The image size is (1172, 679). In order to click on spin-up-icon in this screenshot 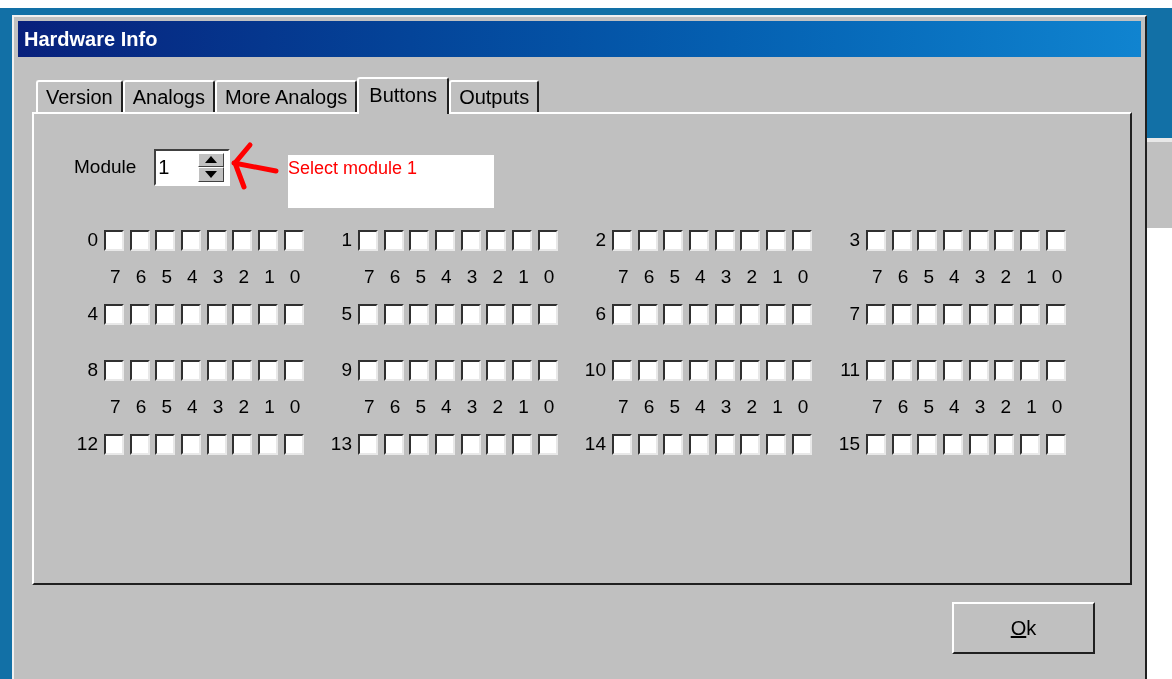, I will do `click(211, 159)`.